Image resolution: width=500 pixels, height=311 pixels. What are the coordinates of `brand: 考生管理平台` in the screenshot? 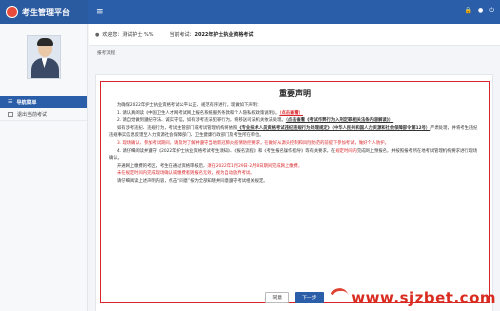 It's located at (44, 12).